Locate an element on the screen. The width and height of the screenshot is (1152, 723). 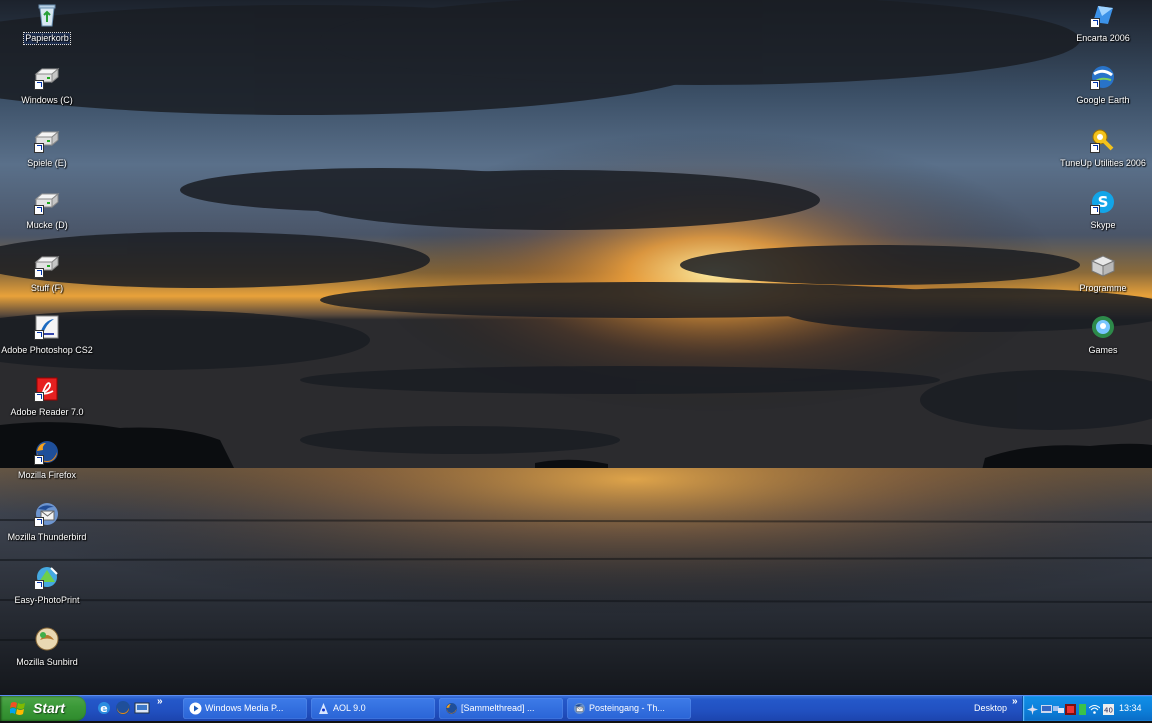
programs-box-icon is located at coordinates (1103, 265).